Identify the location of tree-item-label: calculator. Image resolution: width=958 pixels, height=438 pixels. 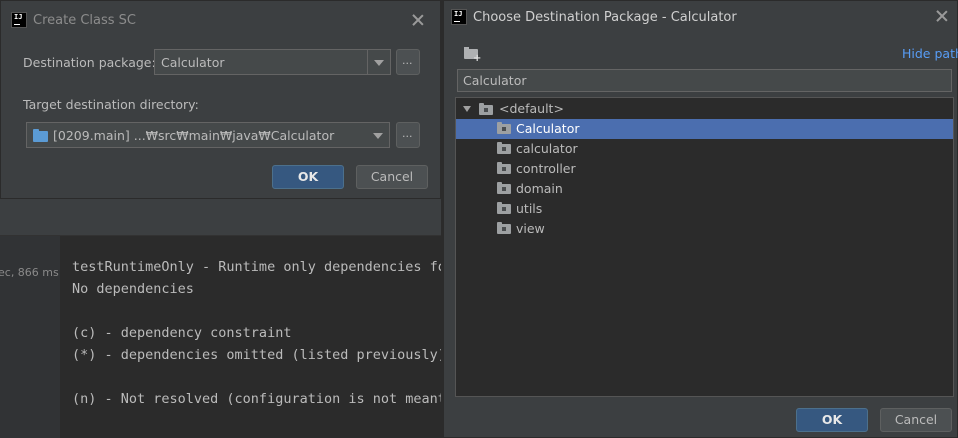
(547, 148).